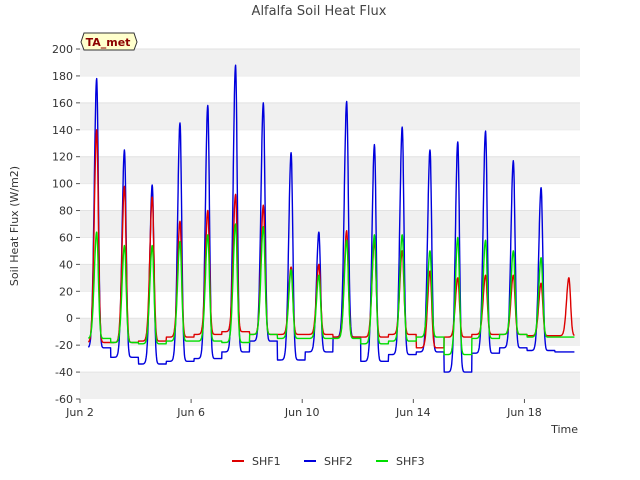 This screenshot has height=480, width=640. Describe the element at coordinates (62, 76) in the screenshot. I see `y-tick-label: 180` at that location.